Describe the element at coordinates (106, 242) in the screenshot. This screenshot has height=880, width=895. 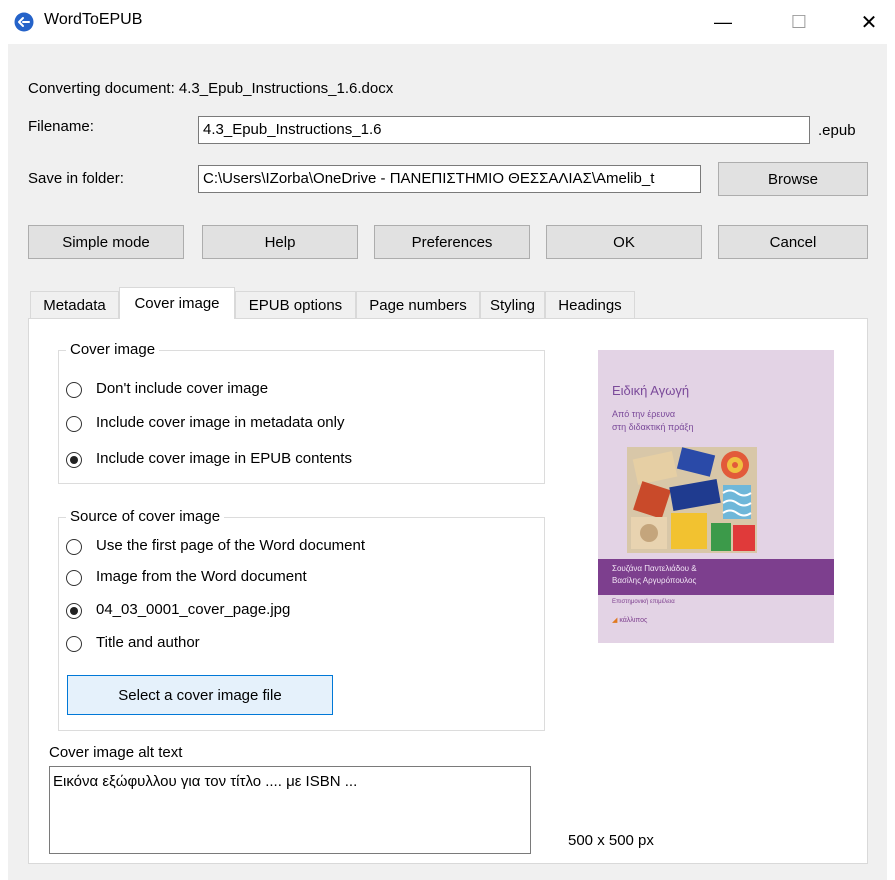
I see `simple-mode-button: Simple mode` at that location.